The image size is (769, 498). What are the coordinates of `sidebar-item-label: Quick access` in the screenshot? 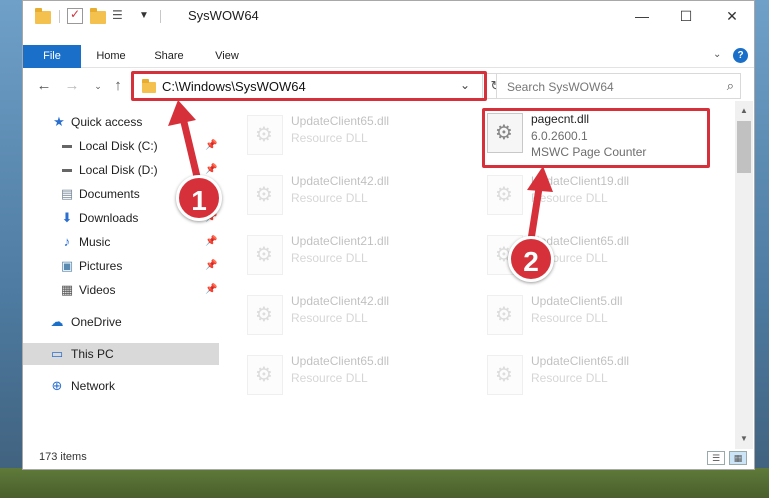 It's located at (107, 122).